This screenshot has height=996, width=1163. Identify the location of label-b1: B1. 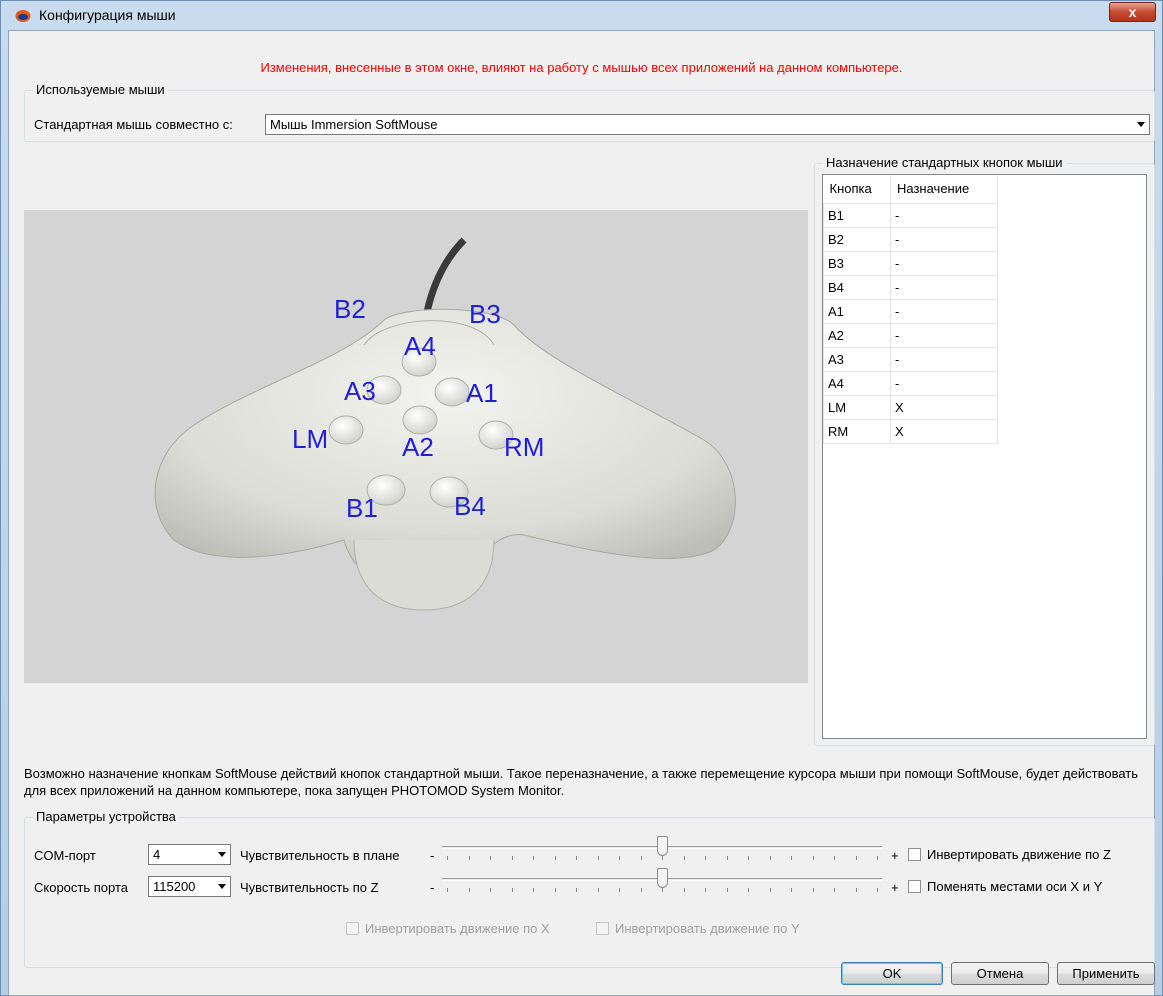
(362, 508).